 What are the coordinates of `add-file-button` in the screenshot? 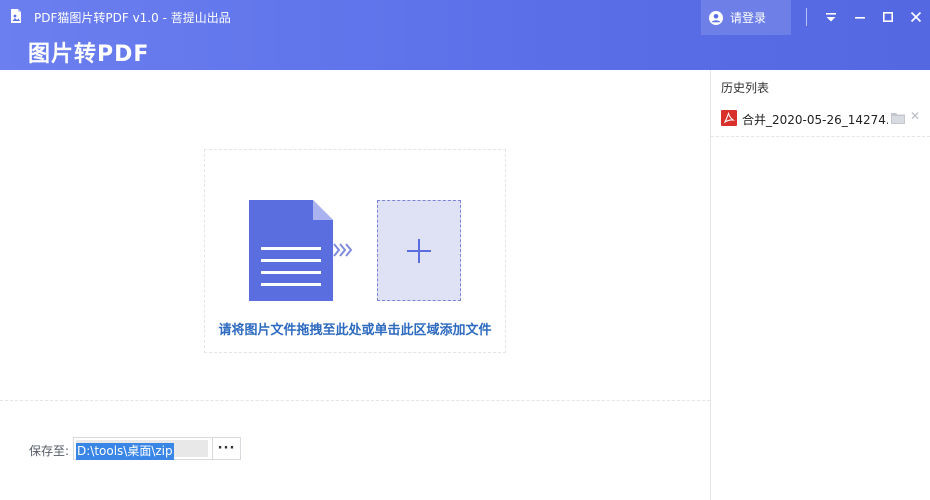 It's located at (419, 250).